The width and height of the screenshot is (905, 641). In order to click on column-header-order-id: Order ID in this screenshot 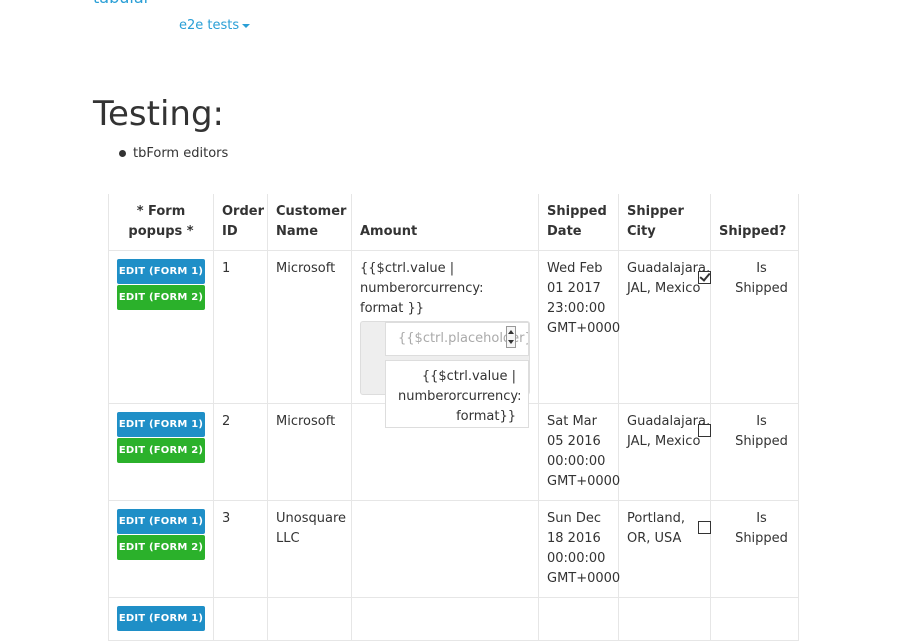, I will do `click(240, 222)`.